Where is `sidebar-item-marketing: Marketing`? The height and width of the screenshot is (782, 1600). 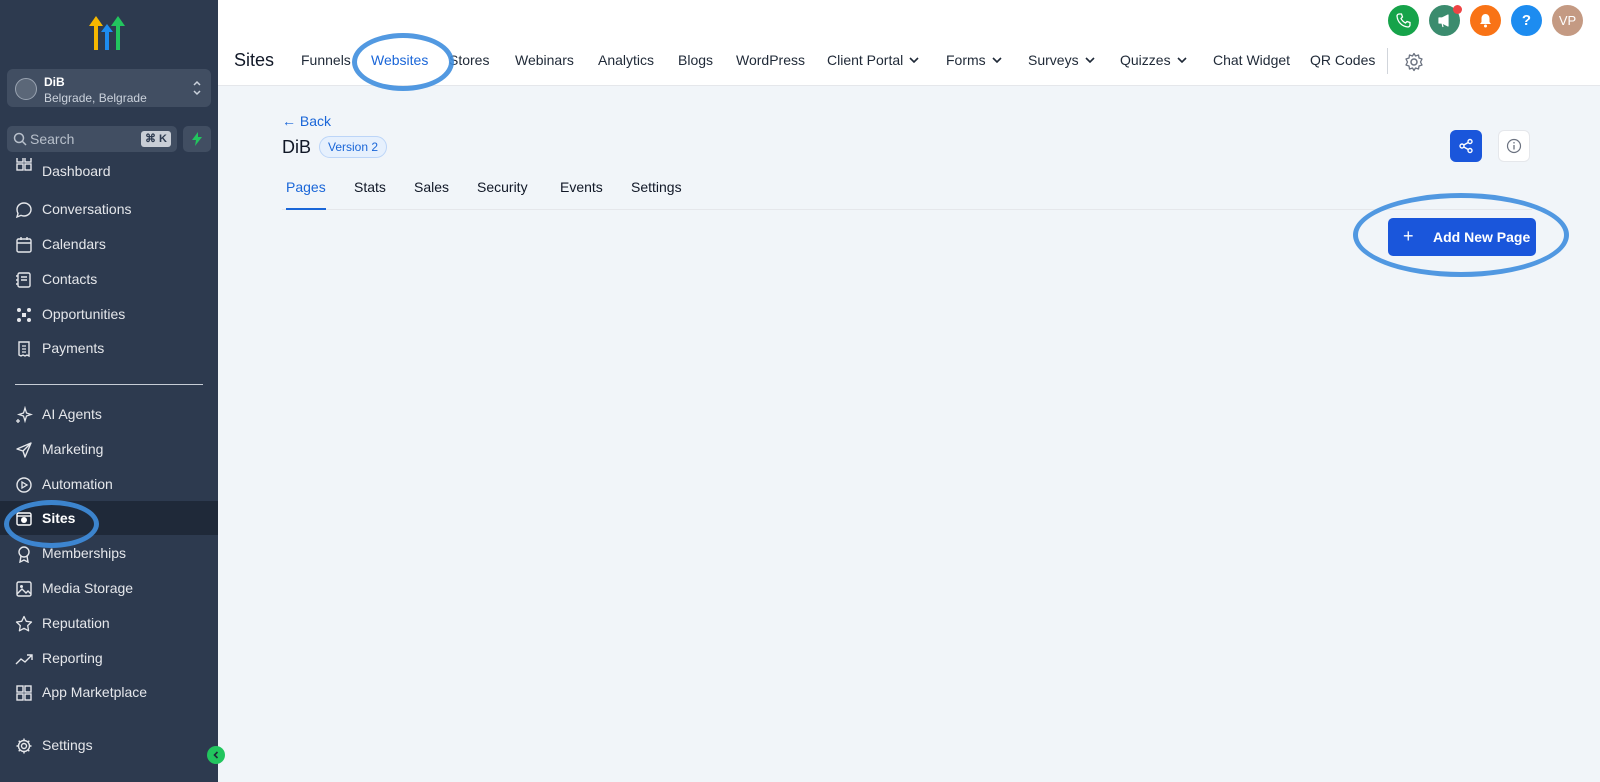 sidebar-item-marketing: Marketing is located at coordinates (109, 449).